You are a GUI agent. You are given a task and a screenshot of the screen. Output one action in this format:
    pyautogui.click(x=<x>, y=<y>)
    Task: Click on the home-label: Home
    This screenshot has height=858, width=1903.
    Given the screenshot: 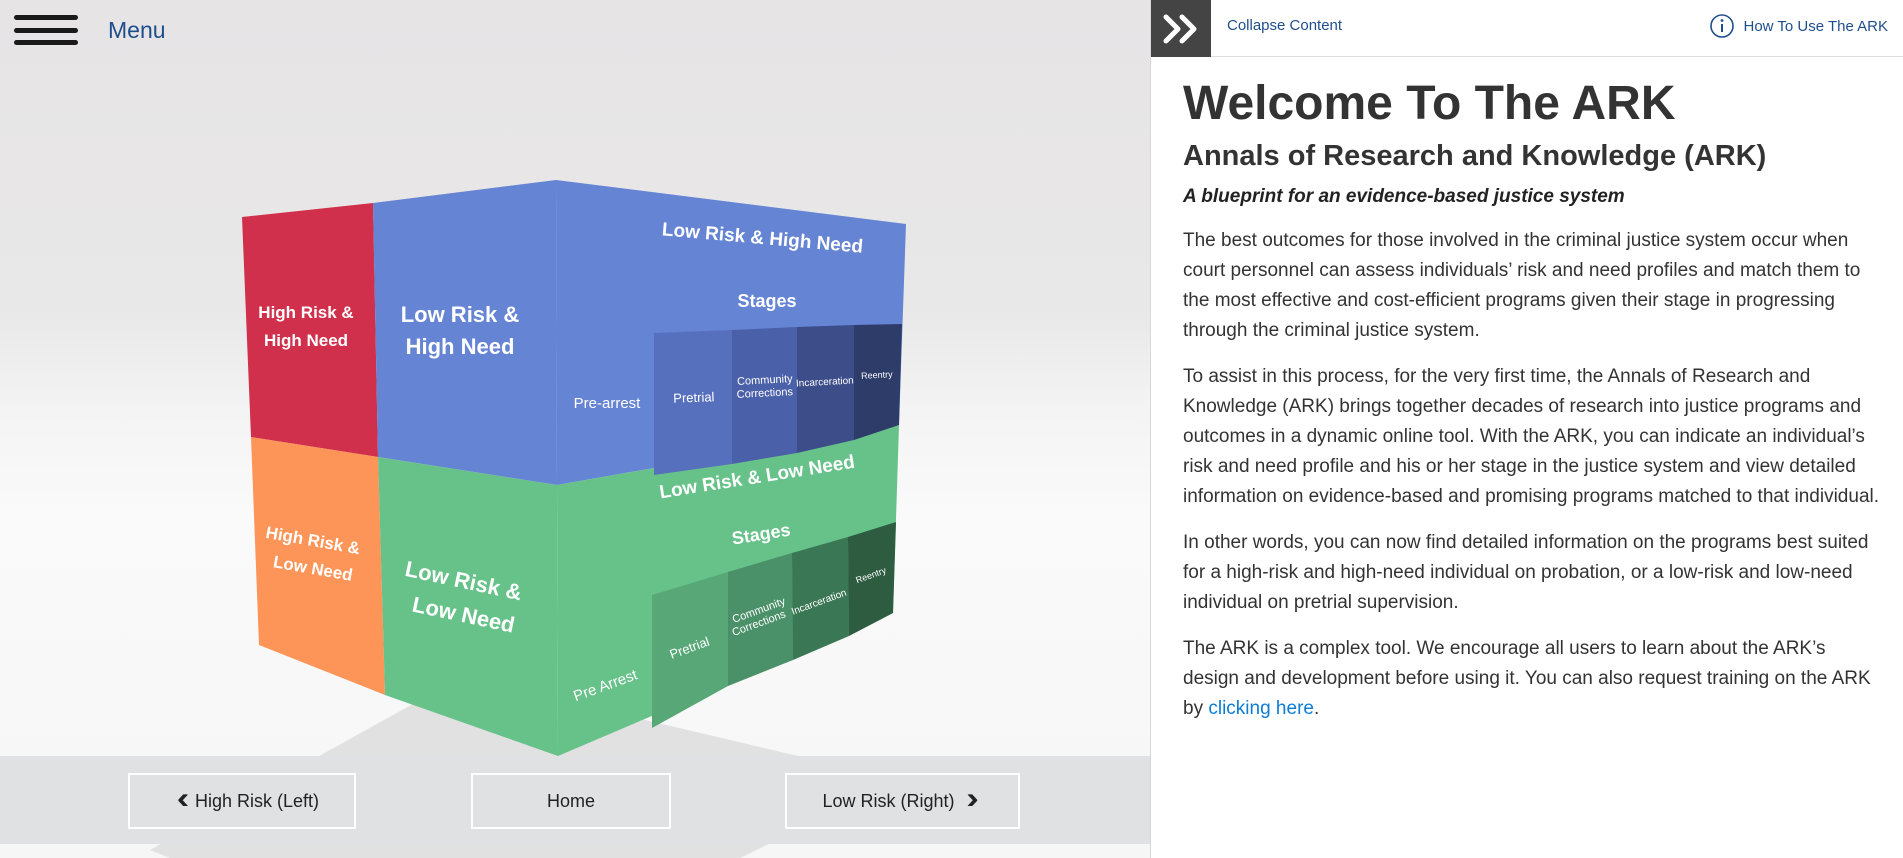 What is the action you would take?
    pyautogui.click(x=570, y=800)
    